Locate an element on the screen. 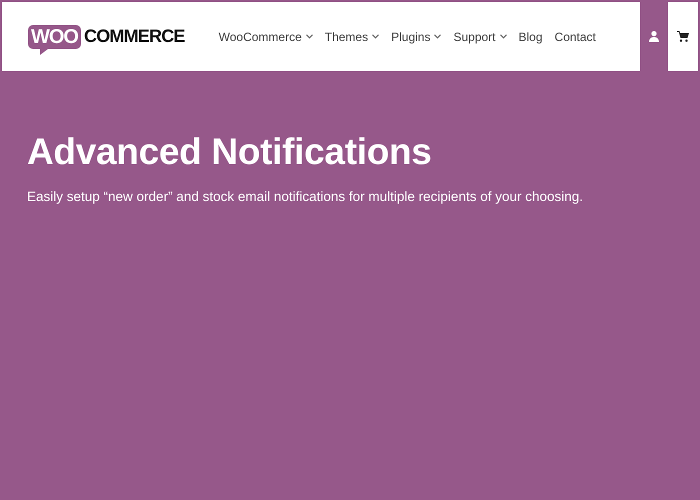 The width and height of the screenshot is (700, 500). page-title: Advanced Notifications is located at coordinates (230, 152).